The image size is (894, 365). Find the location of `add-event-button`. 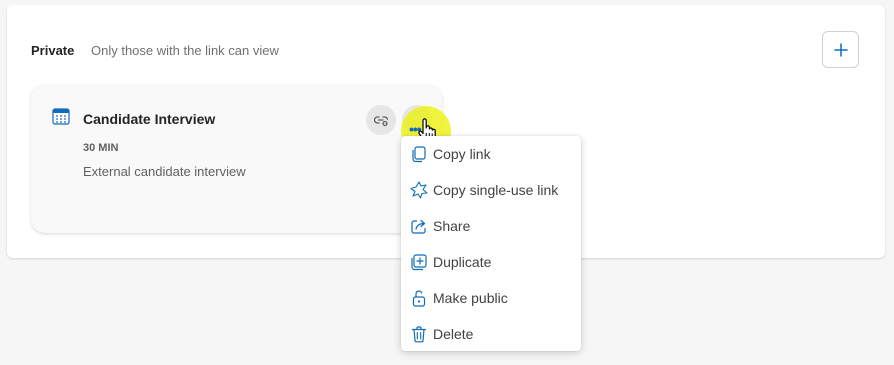

add-event-button is located at coordinates (840, 49).